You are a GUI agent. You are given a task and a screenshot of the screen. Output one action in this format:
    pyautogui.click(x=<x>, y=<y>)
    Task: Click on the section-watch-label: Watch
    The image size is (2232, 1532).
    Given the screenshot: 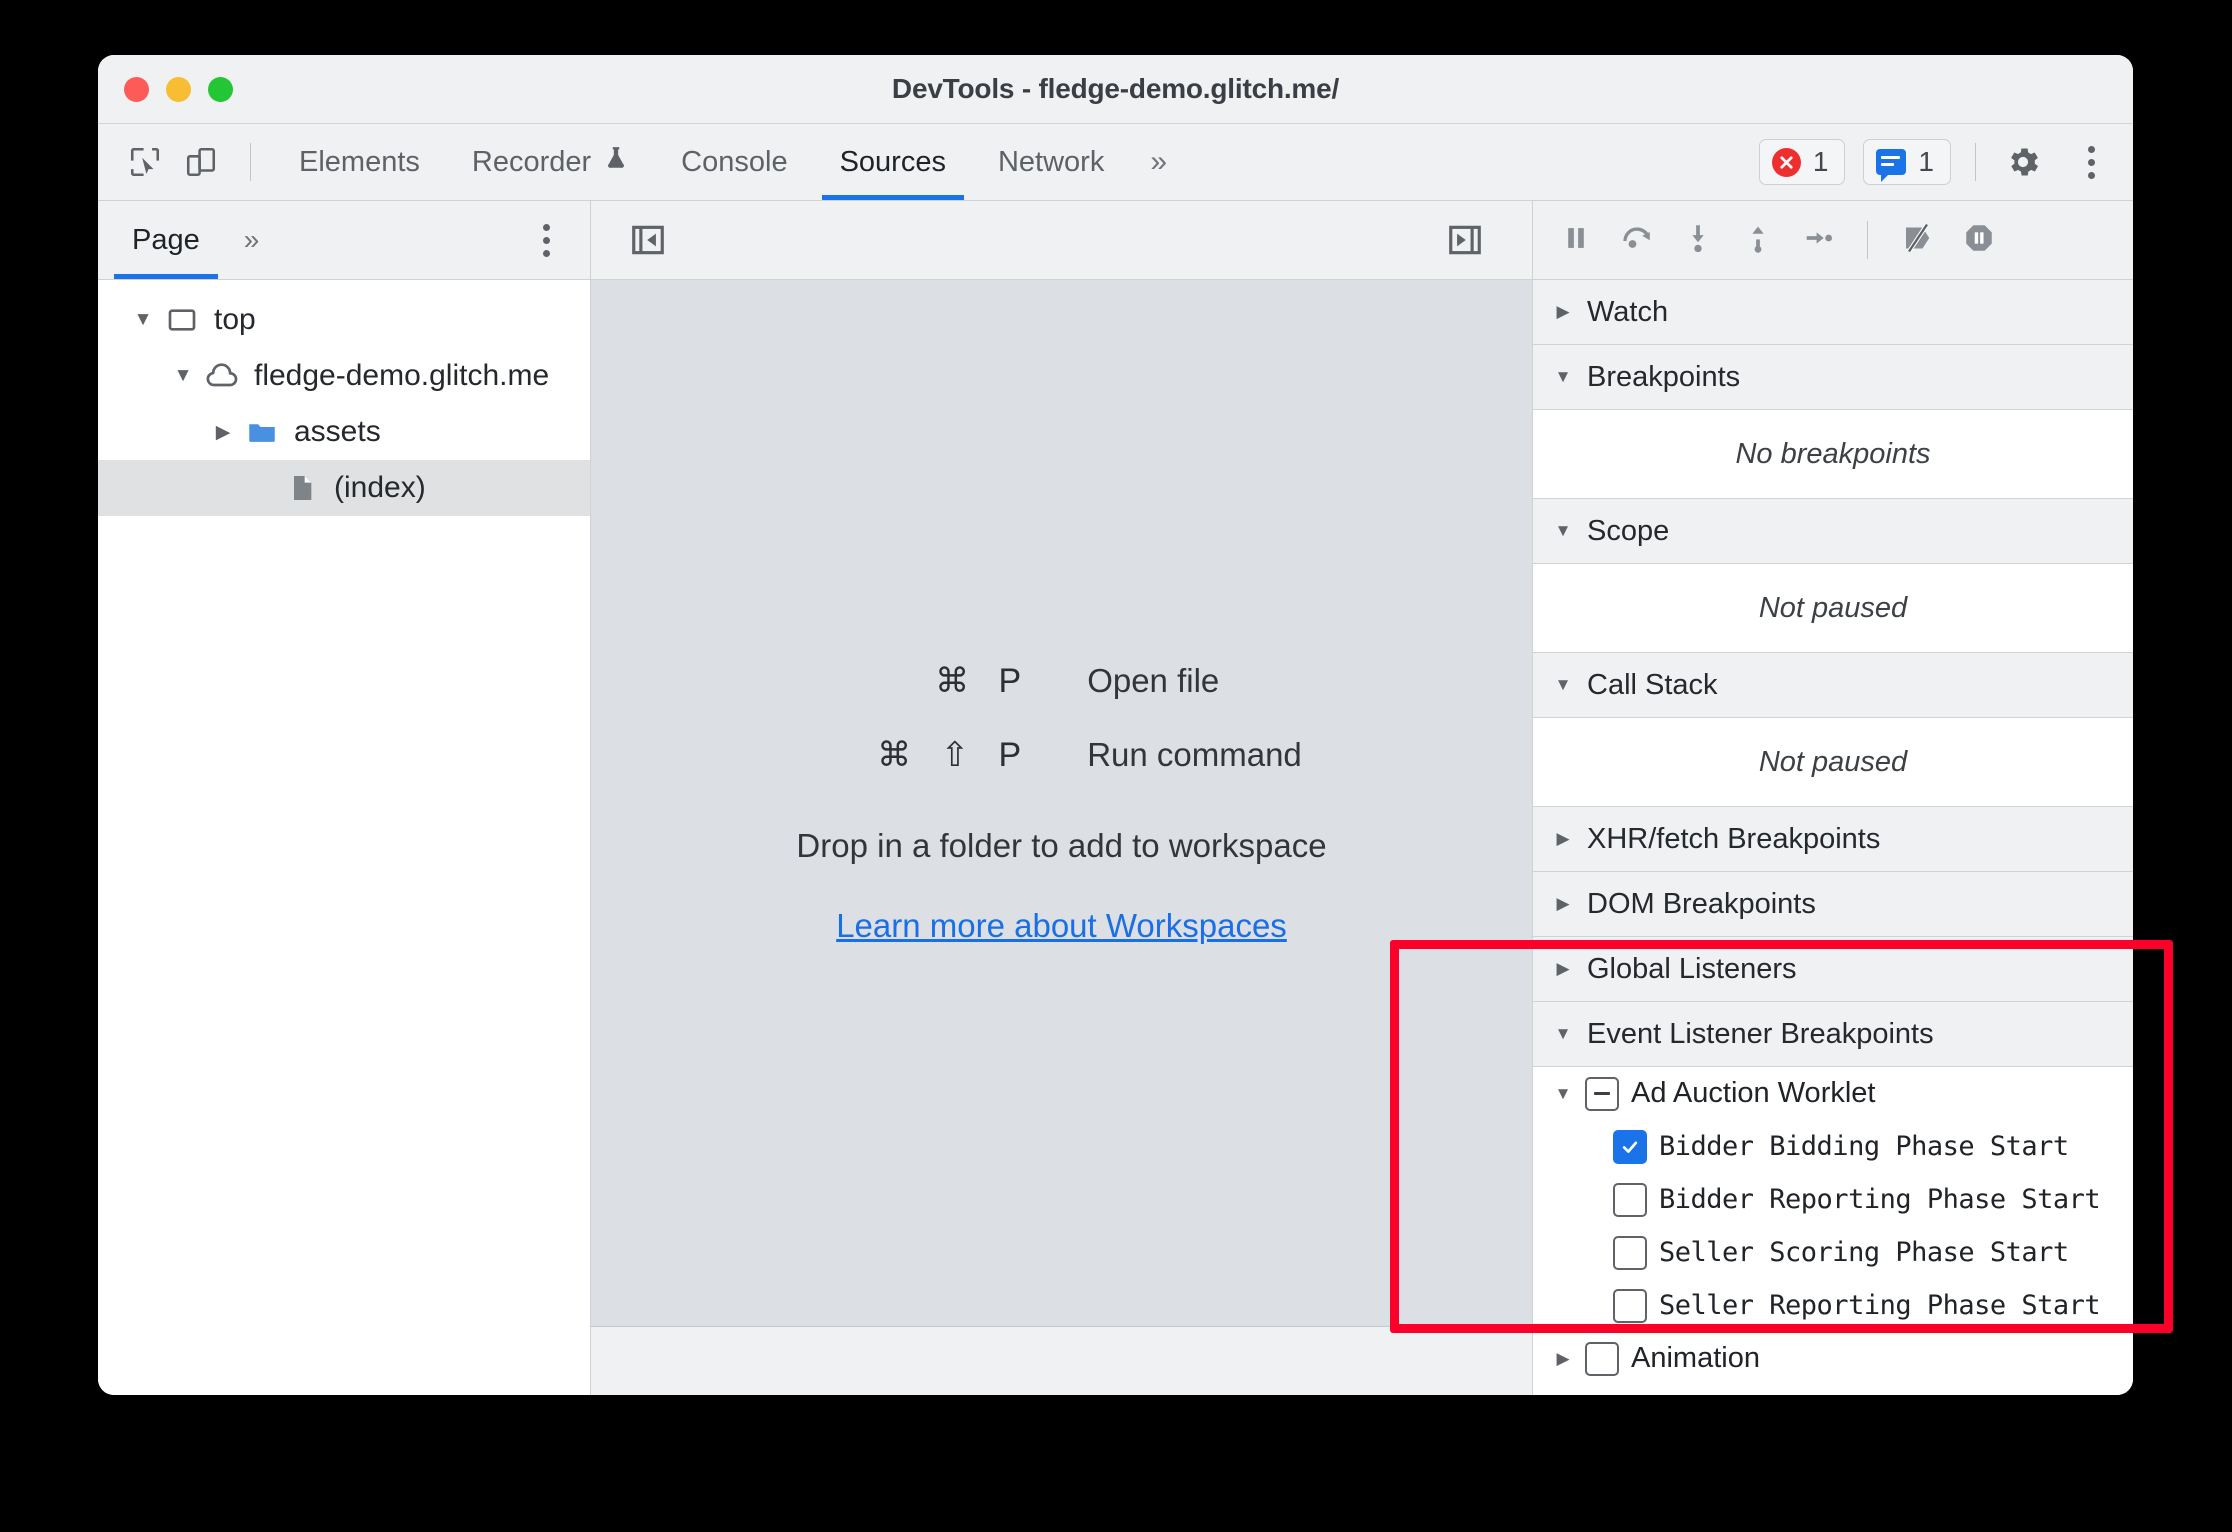 What is the action you would take?
    pyautogui.click(x=1628, y=311)
    